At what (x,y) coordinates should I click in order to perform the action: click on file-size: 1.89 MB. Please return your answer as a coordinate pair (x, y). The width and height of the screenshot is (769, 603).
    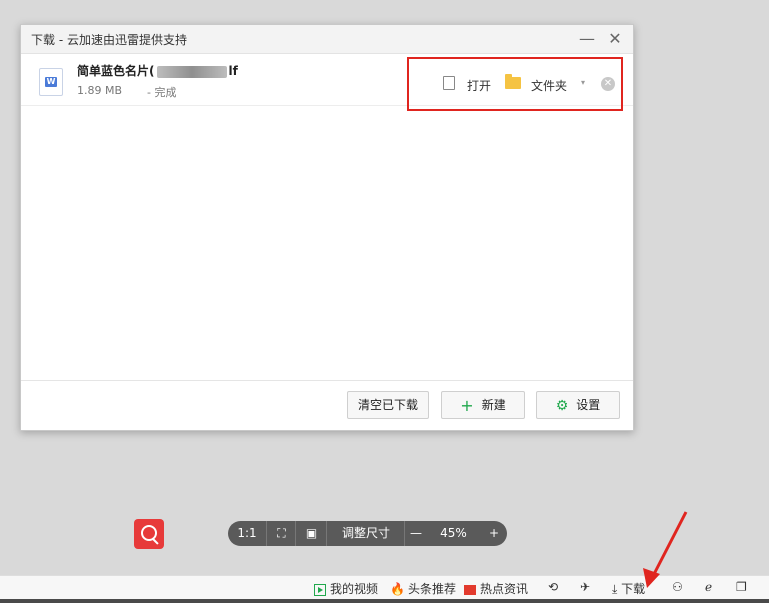
    Looking at the image, I should click on (100, 90).